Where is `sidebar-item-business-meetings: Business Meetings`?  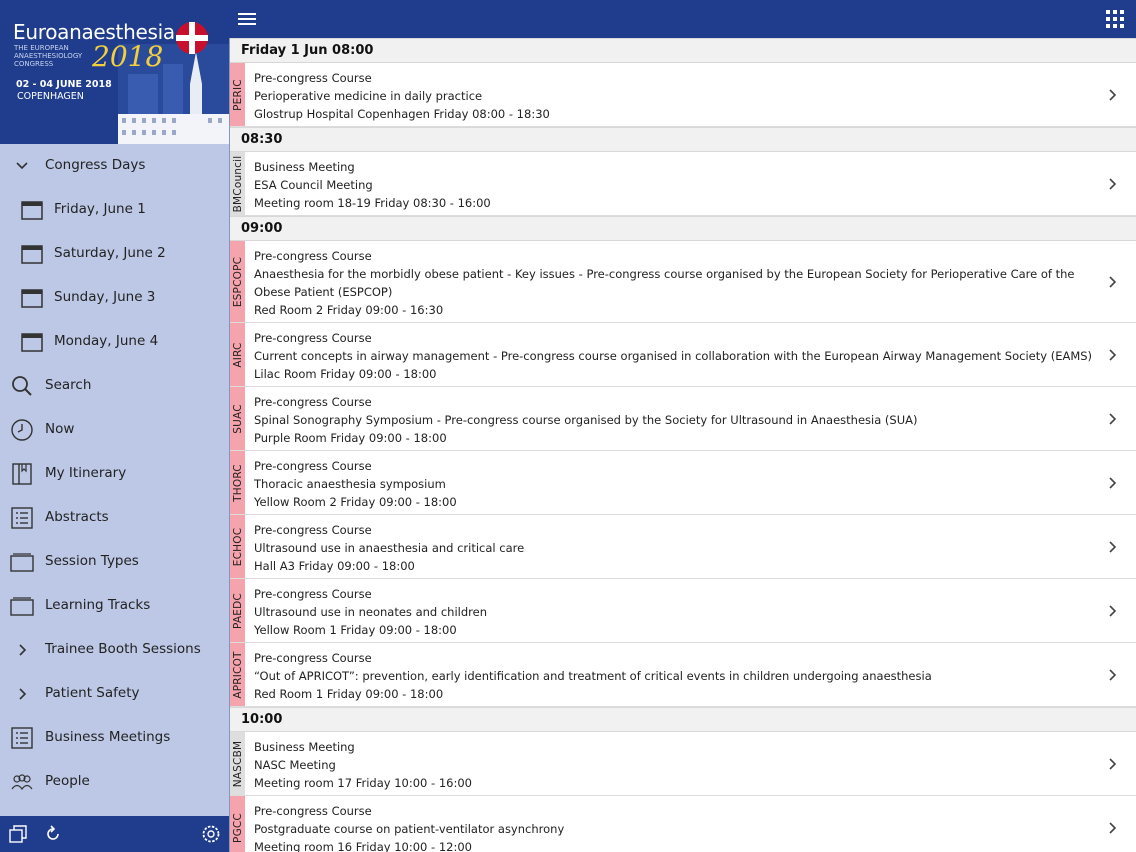 sidebar-item-business-meetings: Business Meetings is located at coordinates (114, 738).